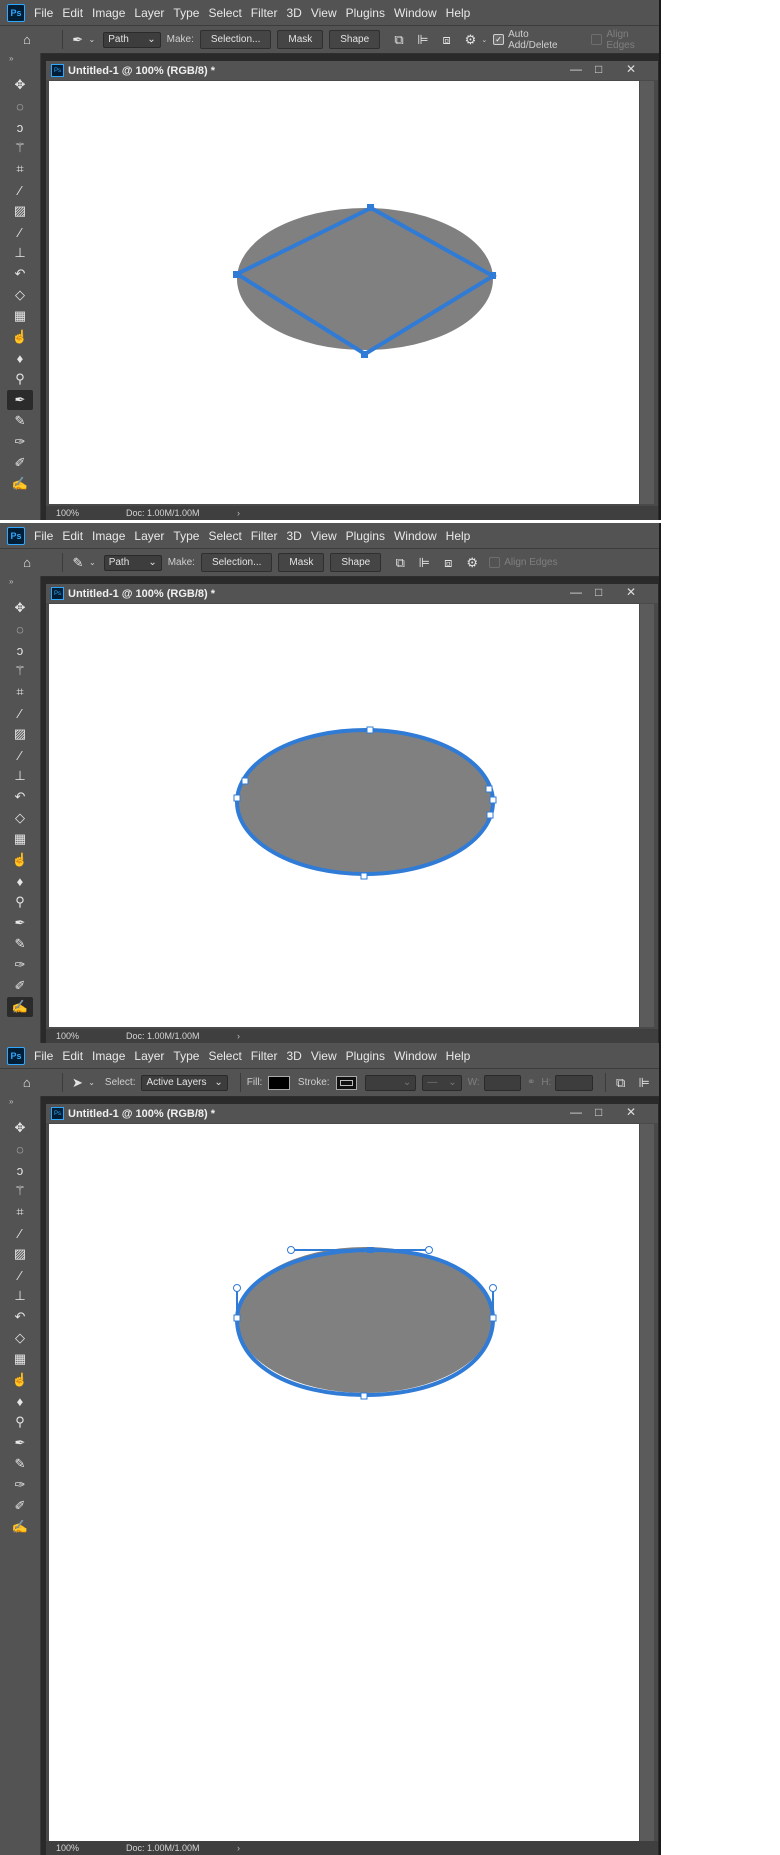 Image resolution: width=780 pixels, height=1855 pixels. Describe the element at coordinates (20, 190) in the screenshot. I see `eyedropper-icon: ⁄` at that location.